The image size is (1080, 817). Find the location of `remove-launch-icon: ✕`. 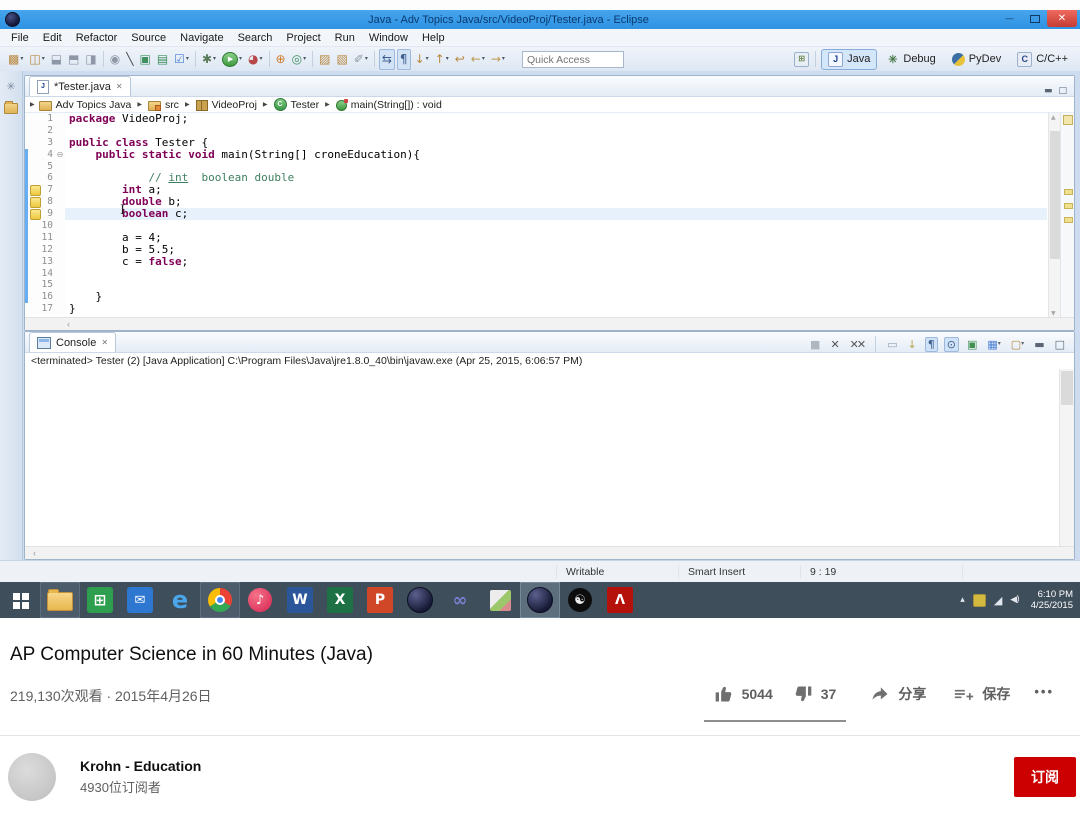

remove-launch-icon: ✕ is located at coordinates (834, 344).